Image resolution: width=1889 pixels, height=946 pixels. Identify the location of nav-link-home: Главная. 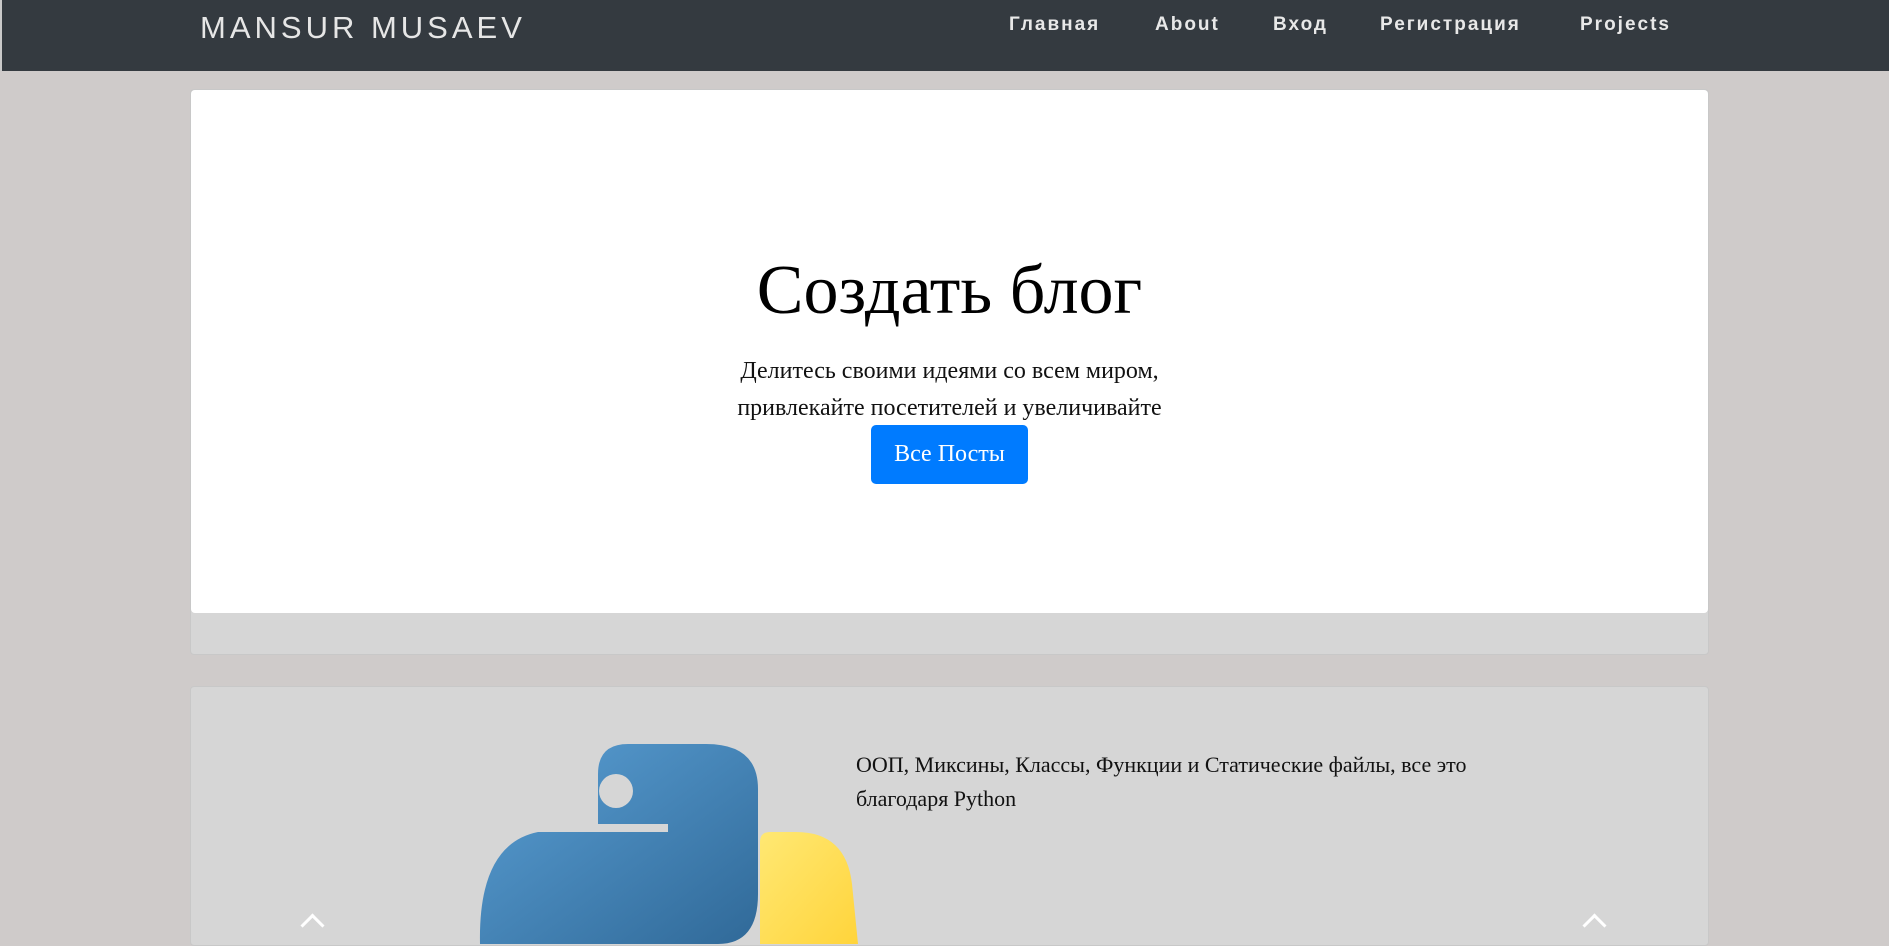
(1054, 25).